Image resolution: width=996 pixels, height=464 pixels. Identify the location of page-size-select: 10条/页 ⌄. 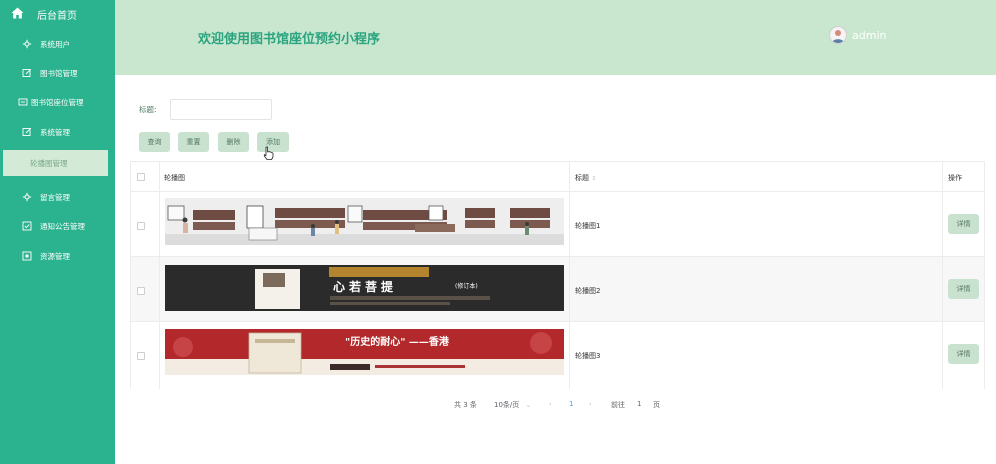
(512, 405).